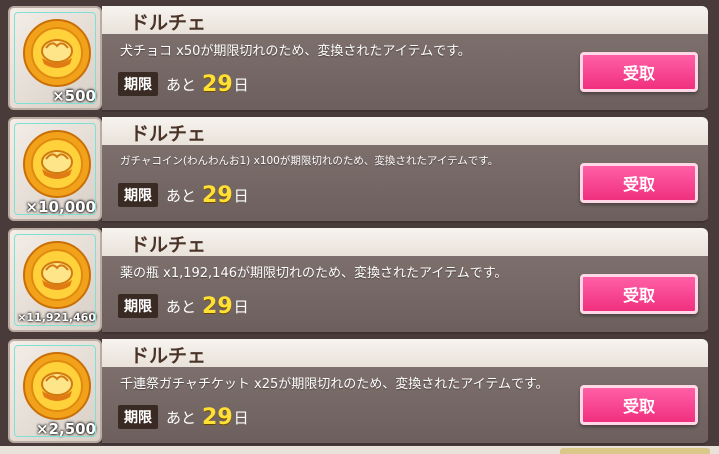  I want to click on item-message: 犬チョコ x50が期限切れのため、変換されたアイテムです。, so click(295, 51).